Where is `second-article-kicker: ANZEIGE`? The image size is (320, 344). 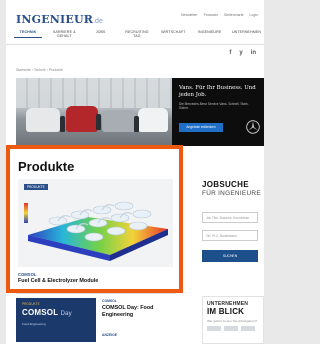
second-article-kicker: ANZEIGE is located at coordinates (110, 335).